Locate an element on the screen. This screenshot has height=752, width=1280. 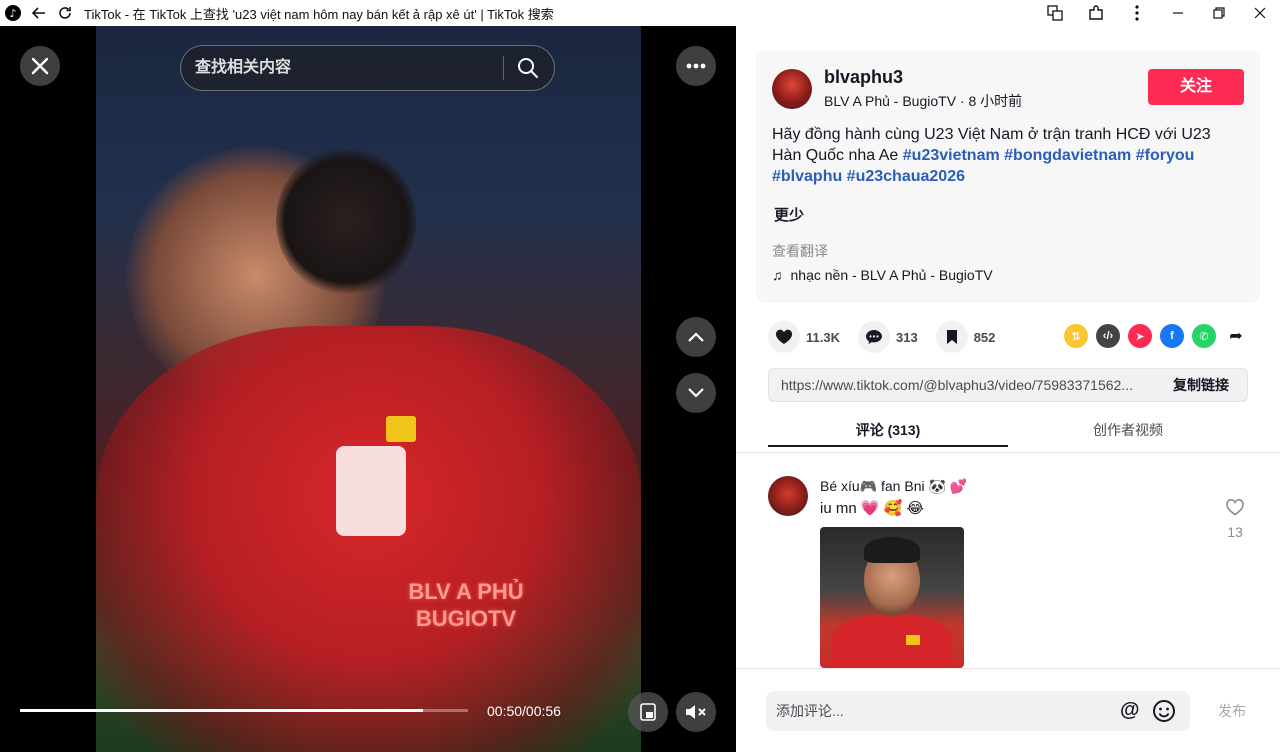
tabs-divider is located at coordinates (1008, 452).